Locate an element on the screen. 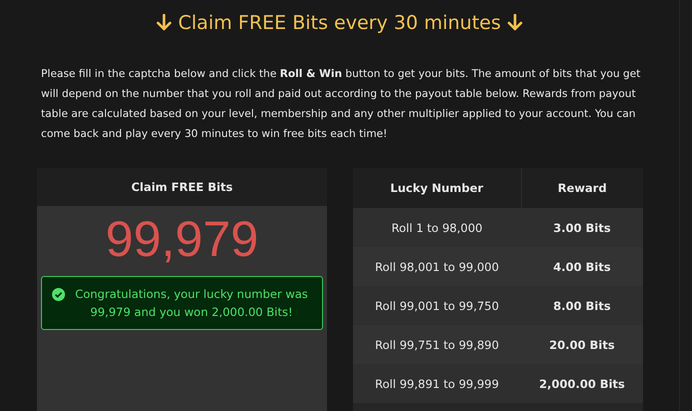  lucky-number: 99,979 is located at coordinates (182, 239).